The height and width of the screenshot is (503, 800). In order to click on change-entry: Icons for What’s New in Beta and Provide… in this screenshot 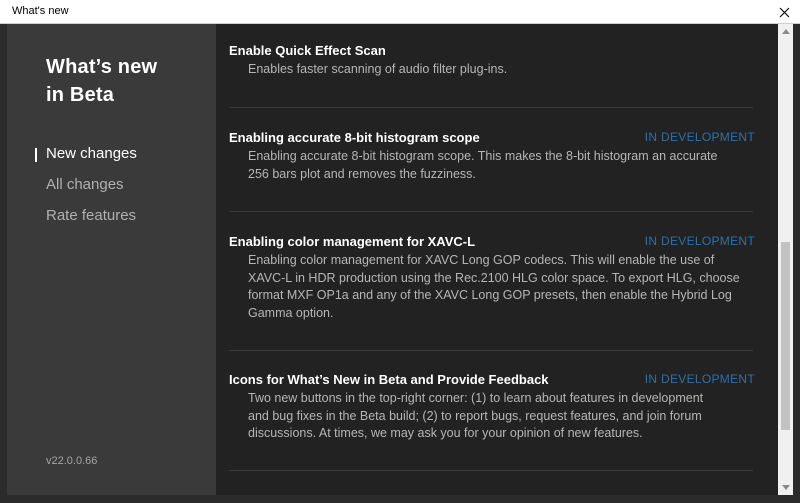, I will do `click(492, 407)`.